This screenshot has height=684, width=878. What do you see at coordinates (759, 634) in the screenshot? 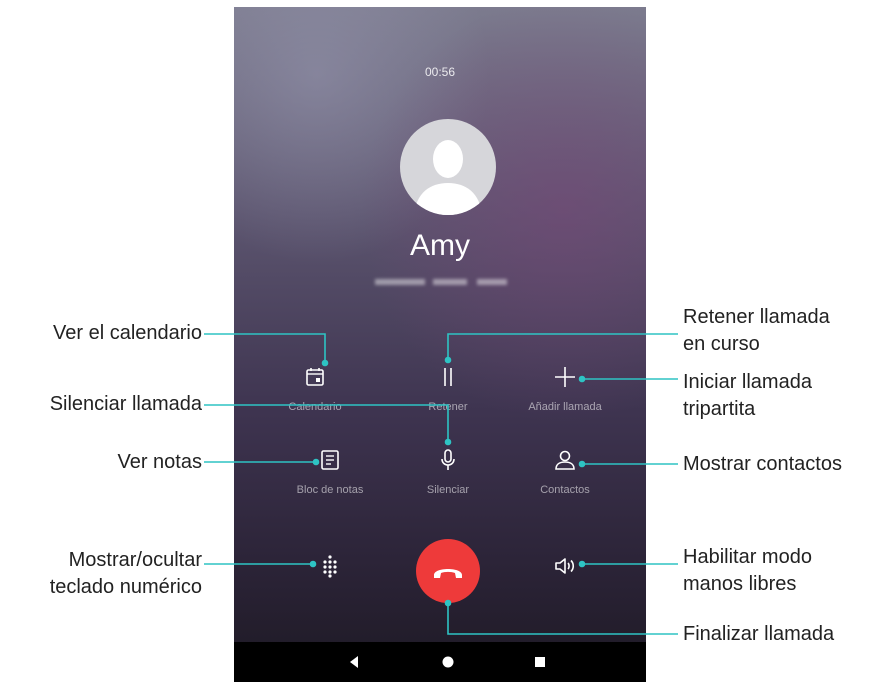
I see `callout-end: Finalizar llamada` at bounding box center [759, 634].